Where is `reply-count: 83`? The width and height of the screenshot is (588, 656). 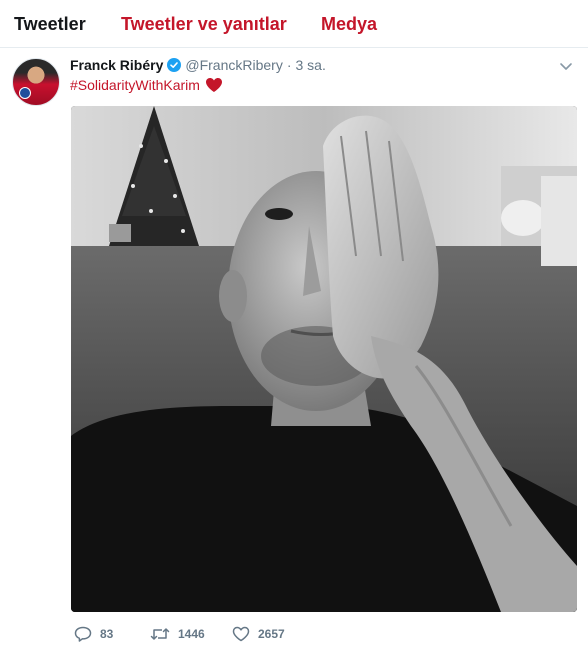
reply-count: 83 is located at coordinates (107, 634).